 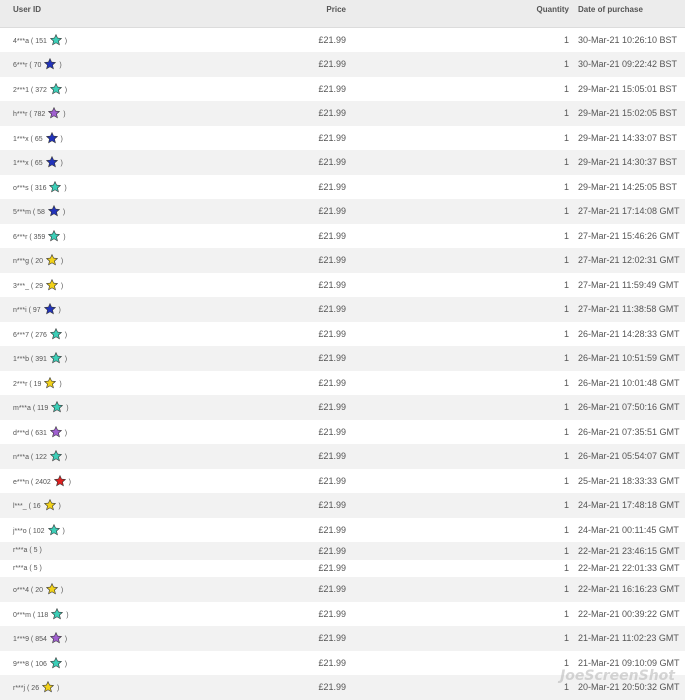 I want to click on user-name: n***a, so click(x=21, y=457).